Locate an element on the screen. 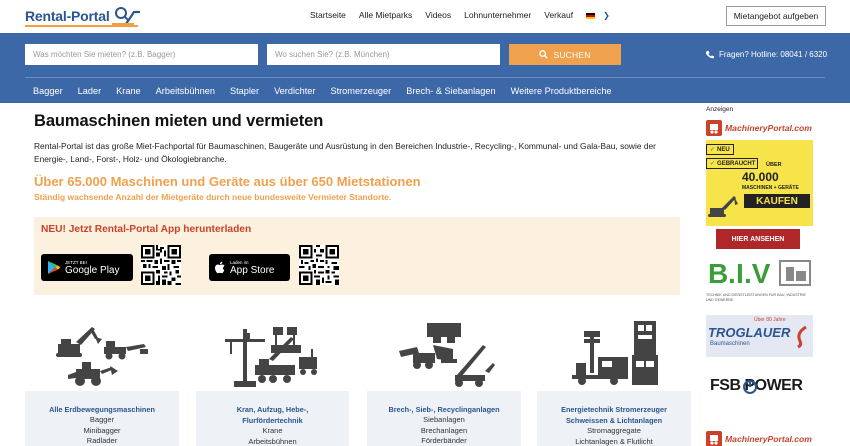 This screenshot has height=446, width=850. phone-icon is located at coordinates (709, 54).